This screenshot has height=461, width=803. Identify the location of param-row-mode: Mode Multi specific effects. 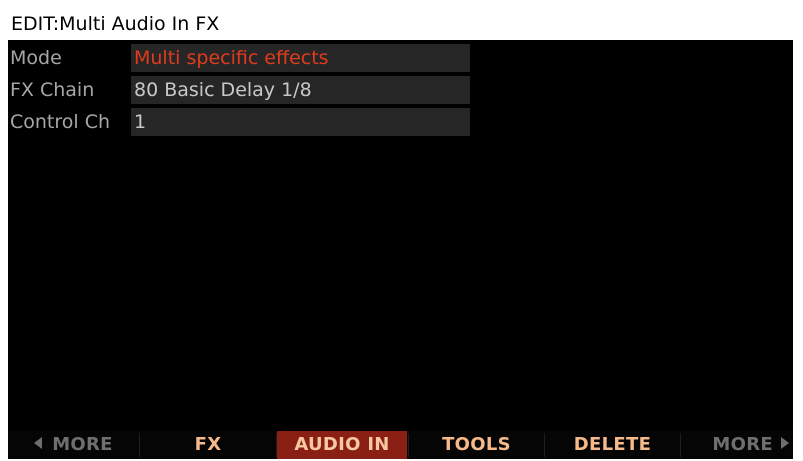
(243, 58).